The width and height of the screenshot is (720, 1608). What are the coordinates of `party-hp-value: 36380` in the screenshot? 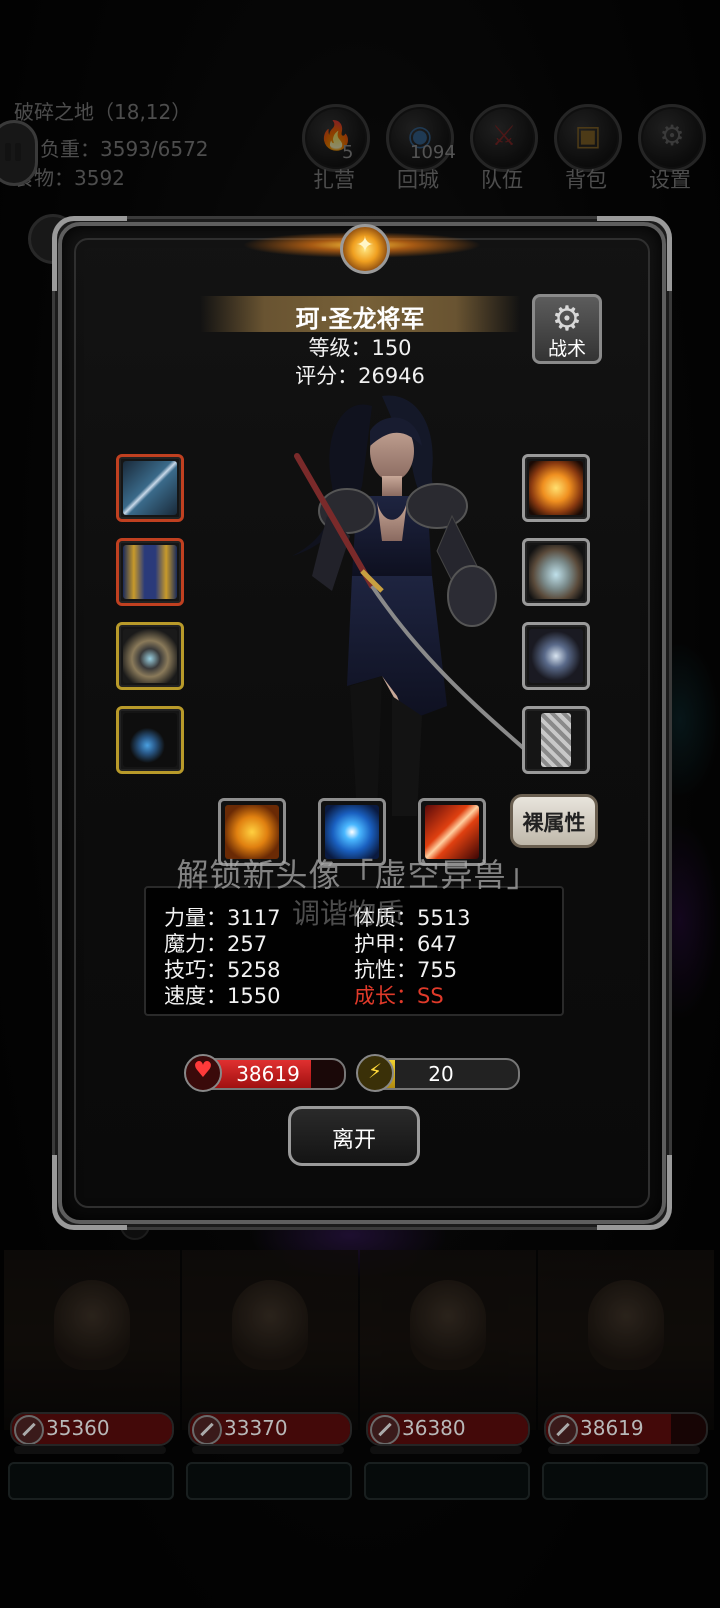 It's located at (434, 1428).